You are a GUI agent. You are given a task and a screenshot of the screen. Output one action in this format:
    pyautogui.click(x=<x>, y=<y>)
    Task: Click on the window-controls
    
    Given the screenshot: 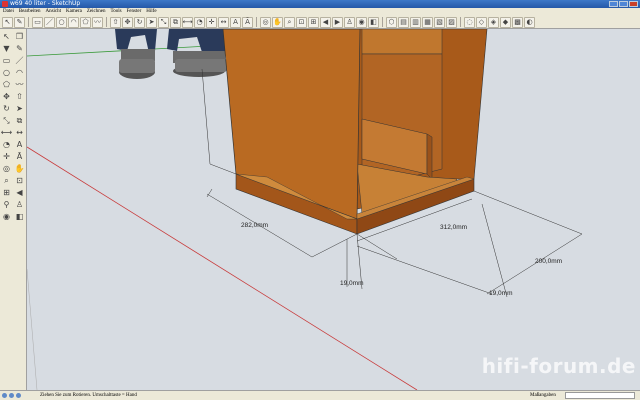 What is the action you would take?
    pyautogui.click(x=623, y=4)
    